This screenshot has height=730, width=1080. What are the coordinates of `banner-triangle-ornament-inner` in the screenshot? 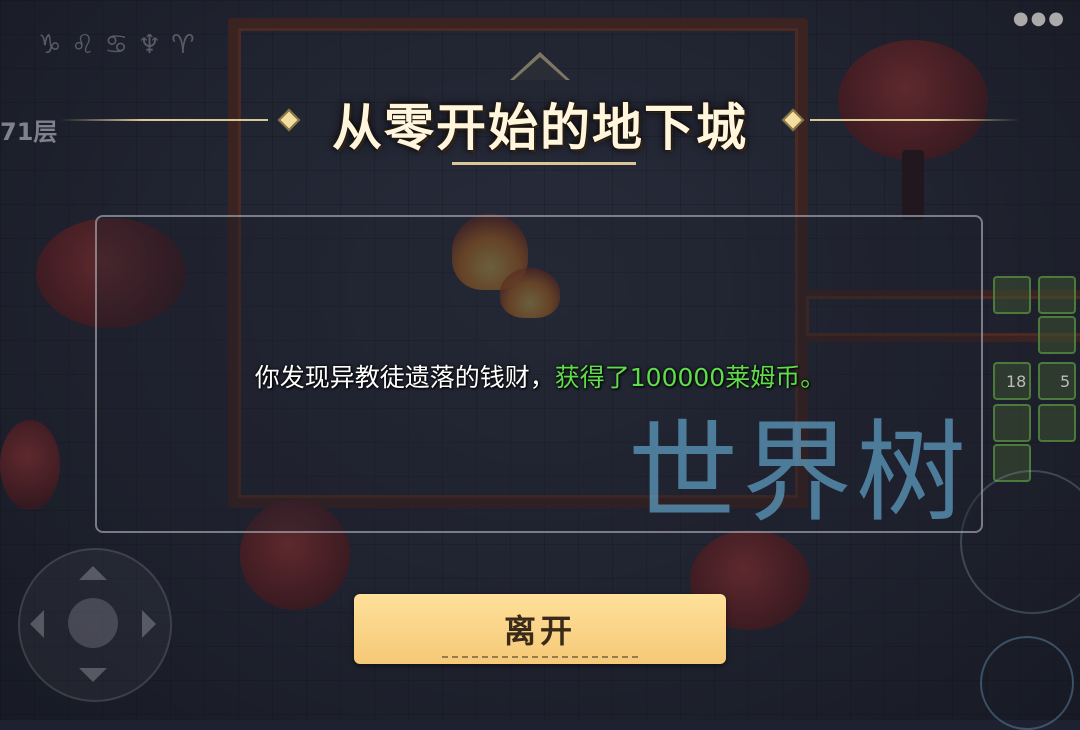 It's located at (540, 68).